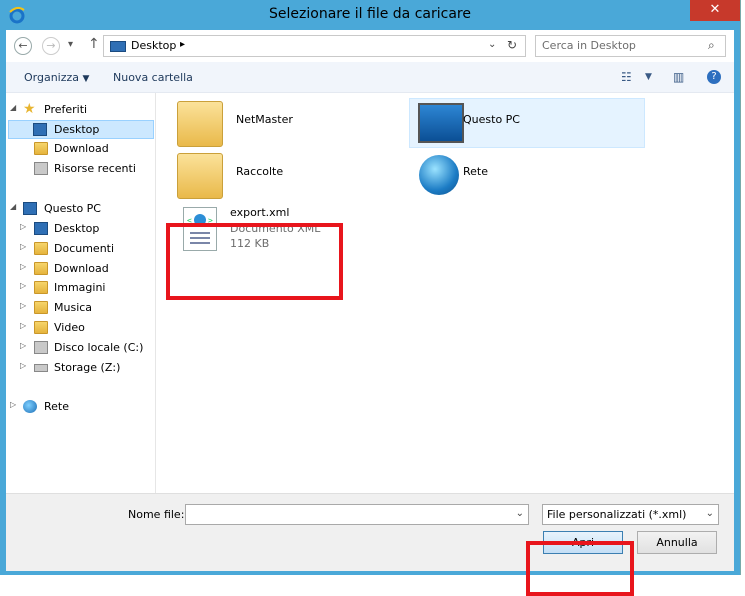 The width and height of the screenshot is (745, 596). Describe the element at coordinates (69, 327) in the screenshot. I see `tree-label: Video` at that location.